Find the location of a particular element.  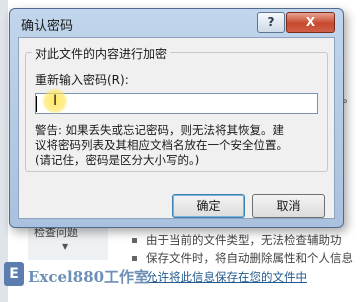

reenter-password-label: 重新输入密码(R): is located at coordinates (82, 80).